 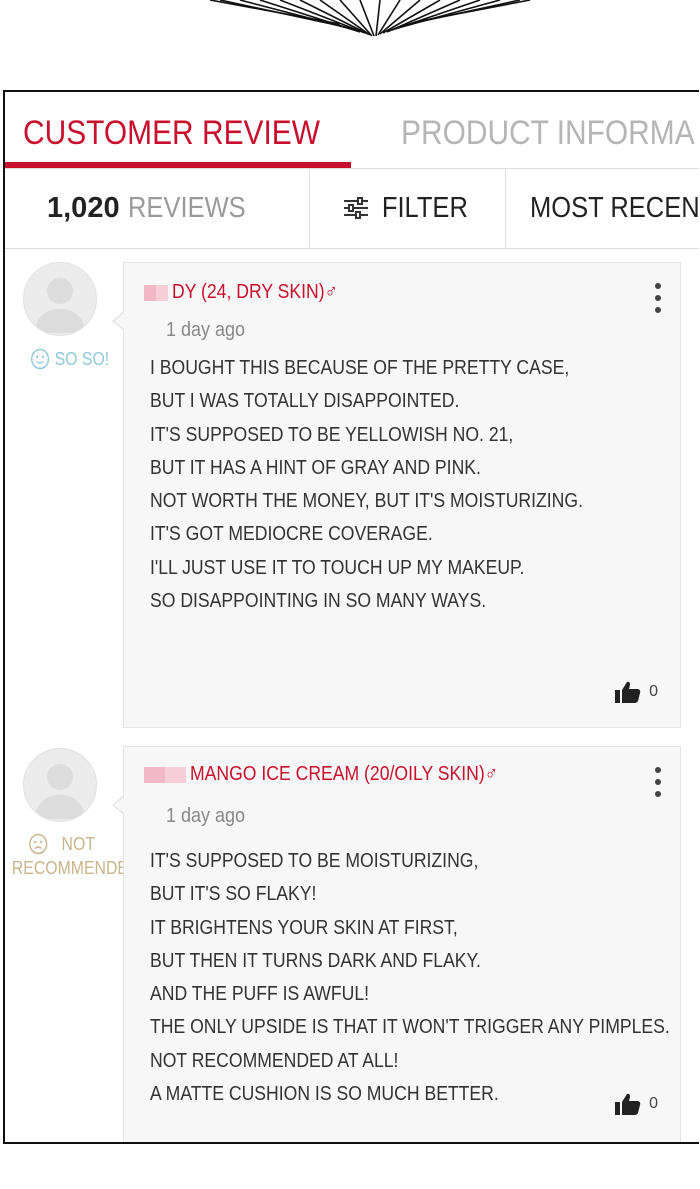 What do you see at coordinates (324, 1094) in the screenshot?
I see `review-line: A MATTE CUSHION IS SO MUCH BETTER.` at bounding box center [324, 1094].